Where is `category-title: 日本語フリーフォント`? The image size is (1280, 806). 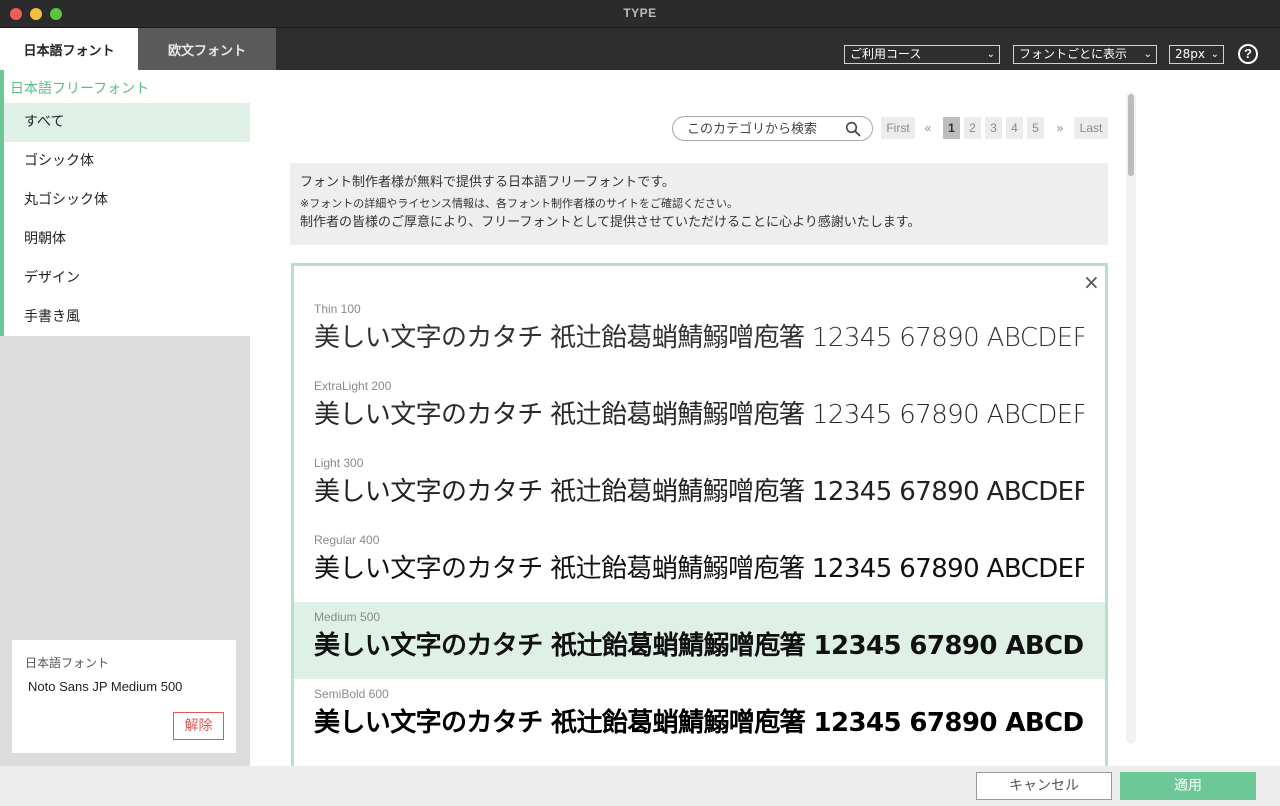
category-title: 日本語フリーフォント is located at coordinates (80, 89).